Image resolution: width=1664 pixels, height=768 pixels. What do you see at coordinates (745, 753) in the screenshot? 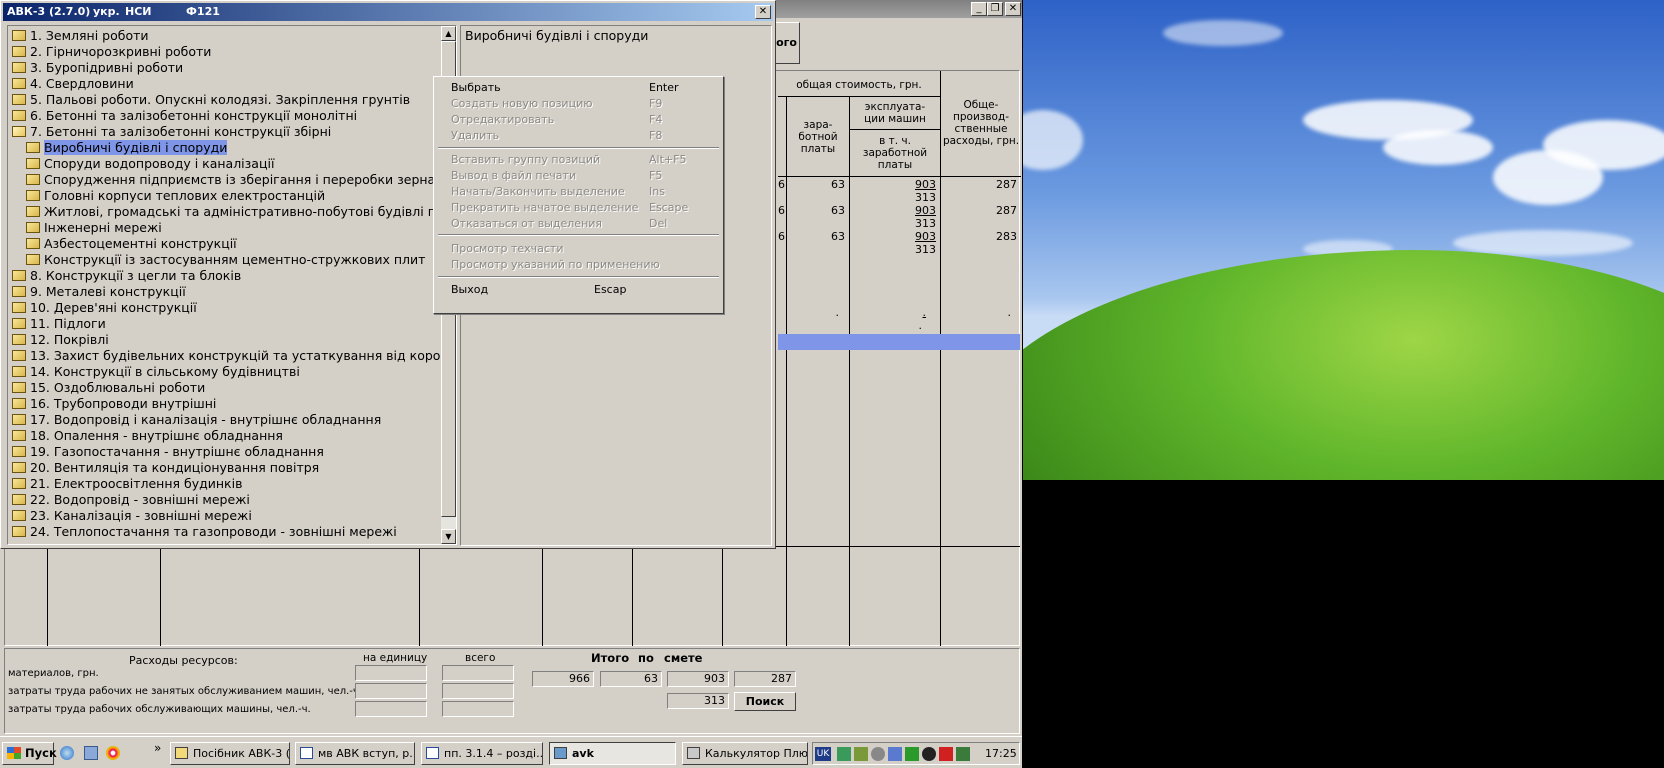
I see `task-calculator: Калькулятор Плюс` at bounding box center [745, 753].